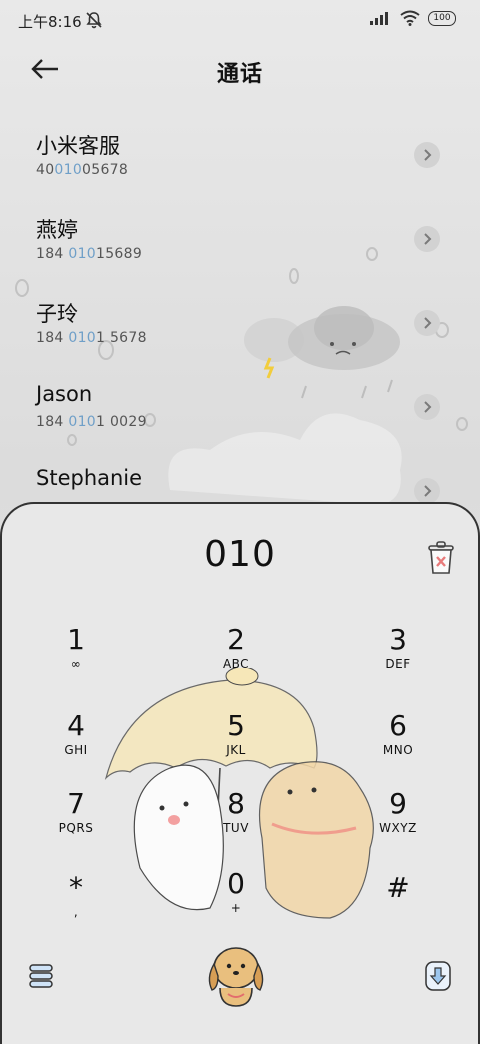 Image resolution: width=480 pixels, height=1044 pixels. What do you see at coordinates (240, 160) in the screenshot?
I see `contact-row: 小米客服 4001005678` at bounding box center [240, 160].